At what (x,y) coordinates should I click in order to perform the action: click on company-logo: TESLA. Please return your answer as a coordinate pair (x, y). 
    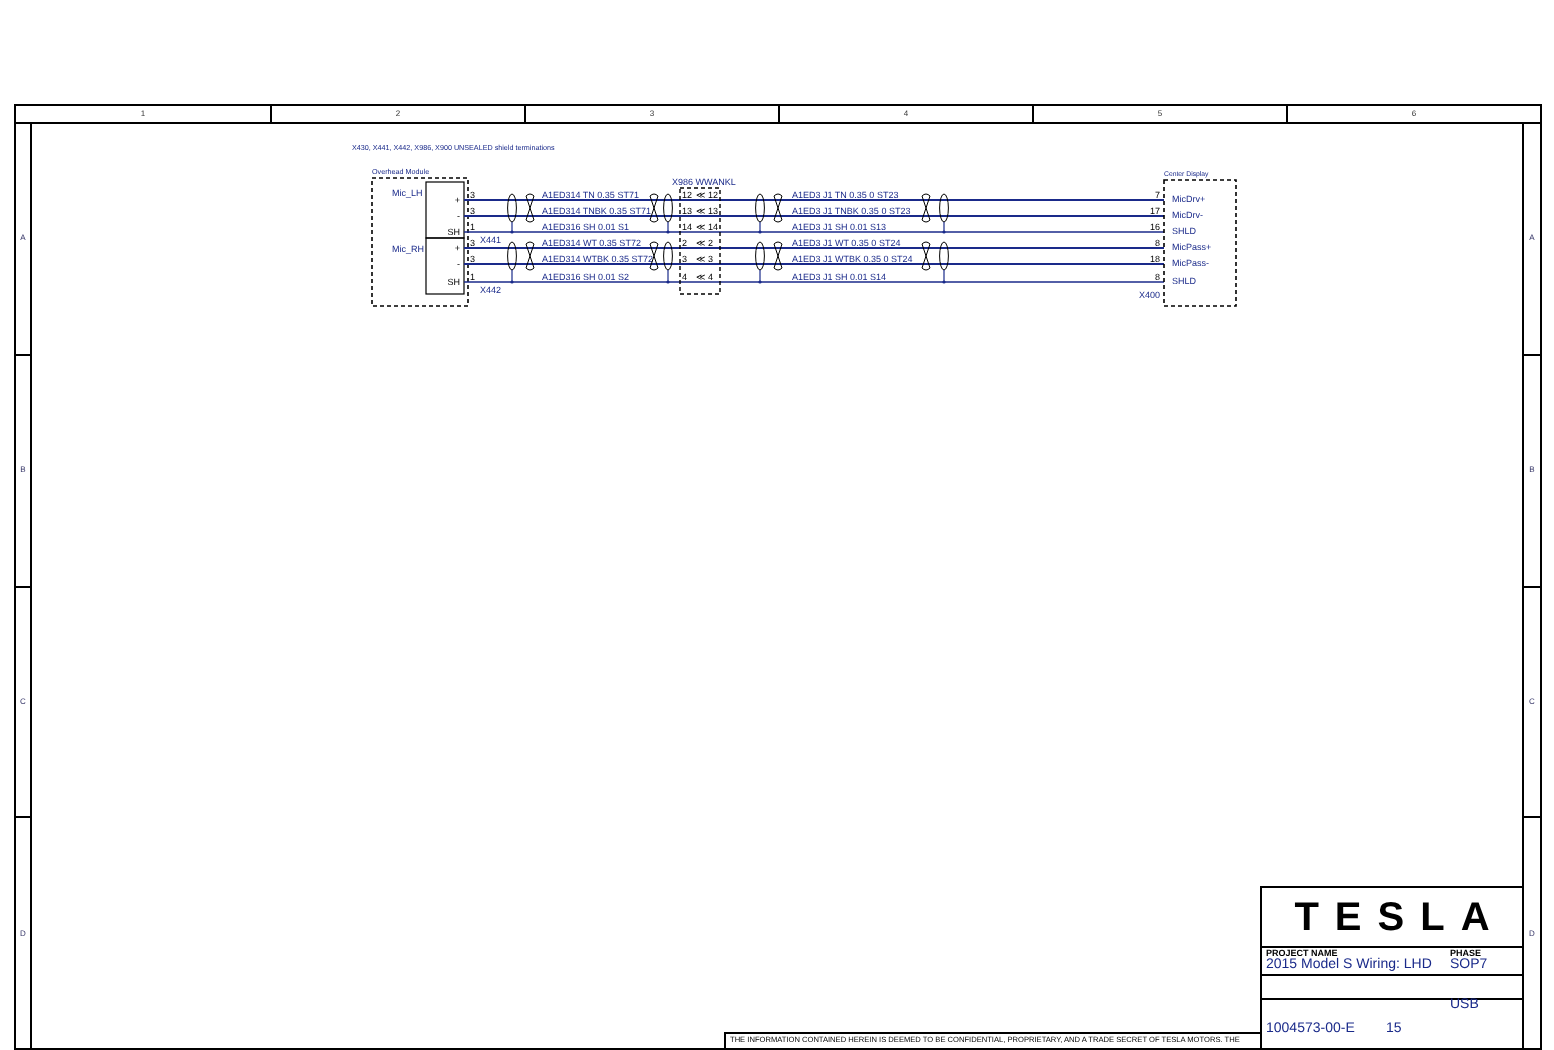
    Looking at the image, I should click on (1399, 917).